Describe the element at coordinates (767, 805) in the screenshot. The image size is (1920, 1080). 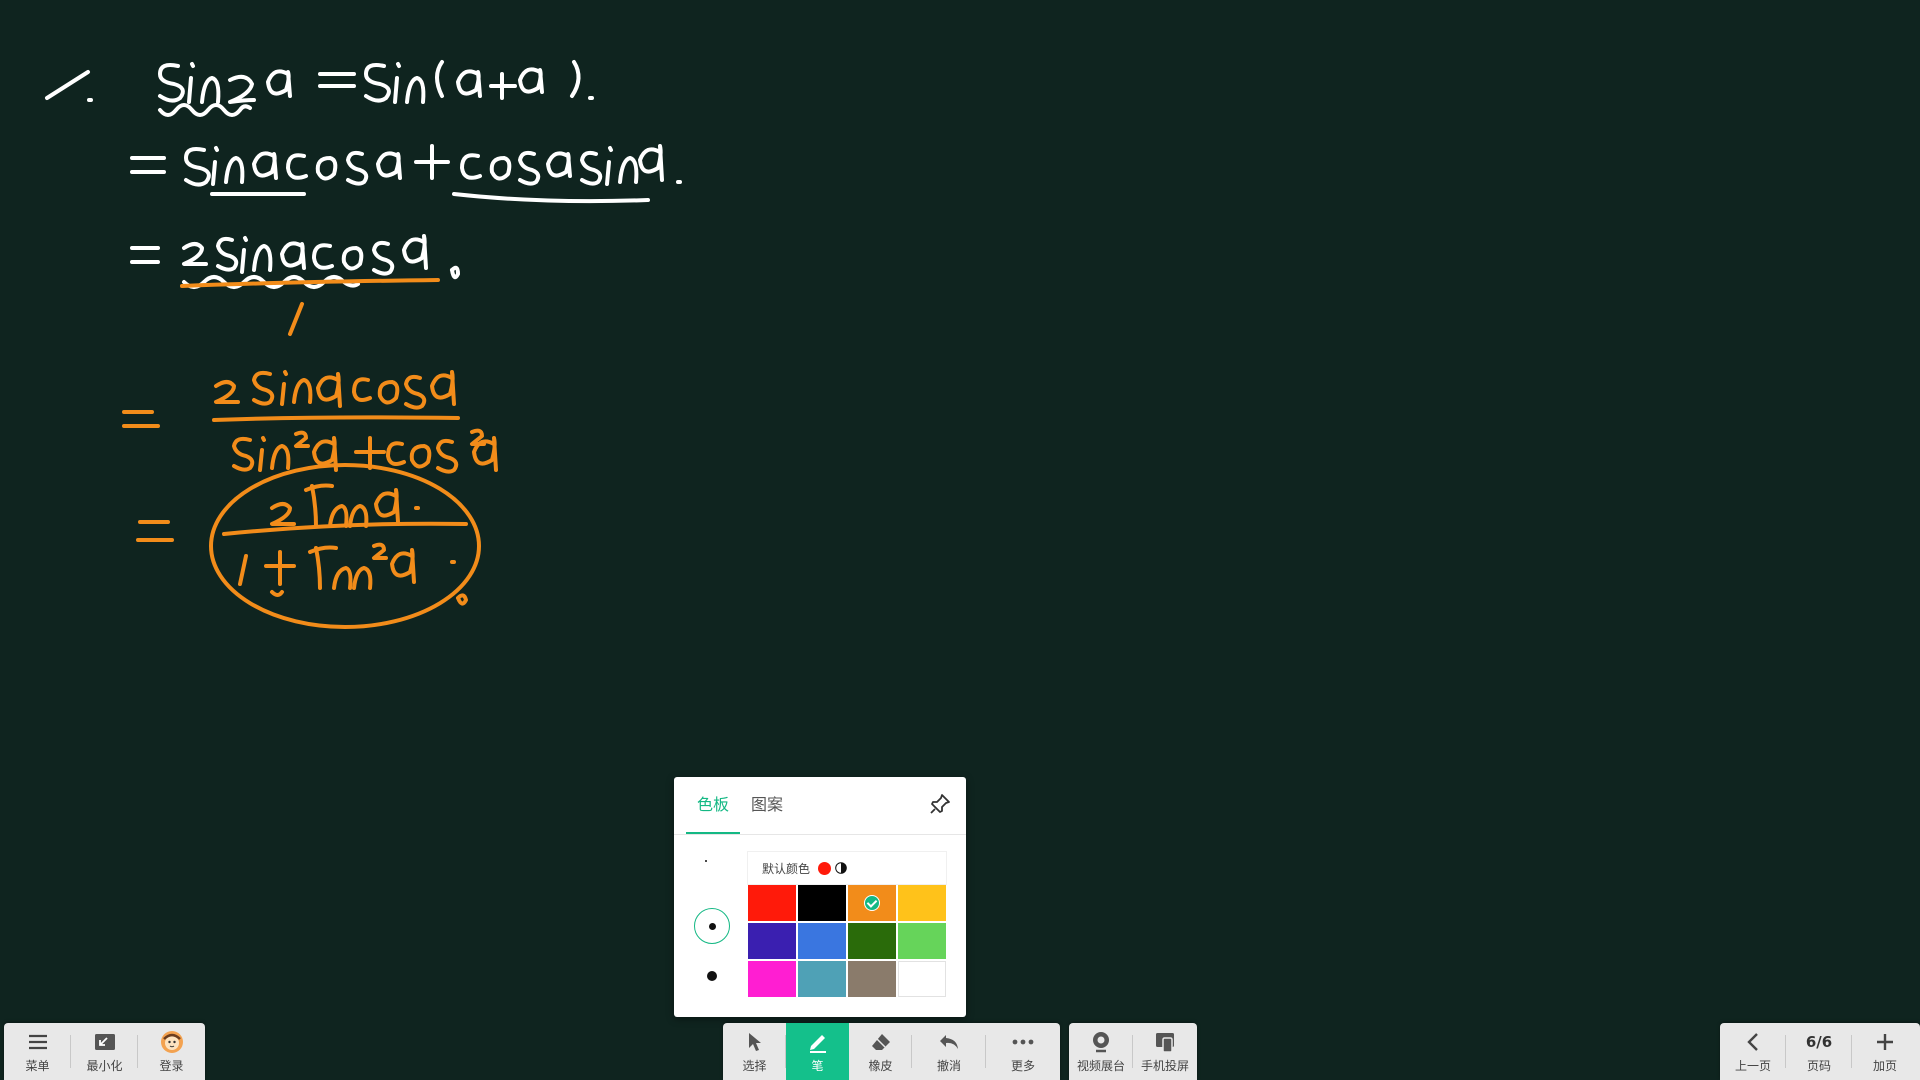
I see `tab-pattern: 图案` at that location.